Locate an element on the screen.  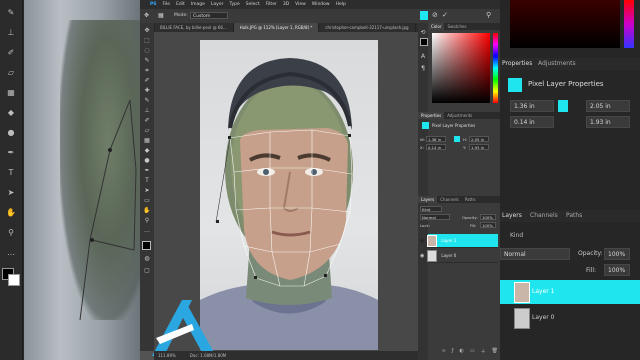
menu-item: Edit is located at coordinates (180, 4).